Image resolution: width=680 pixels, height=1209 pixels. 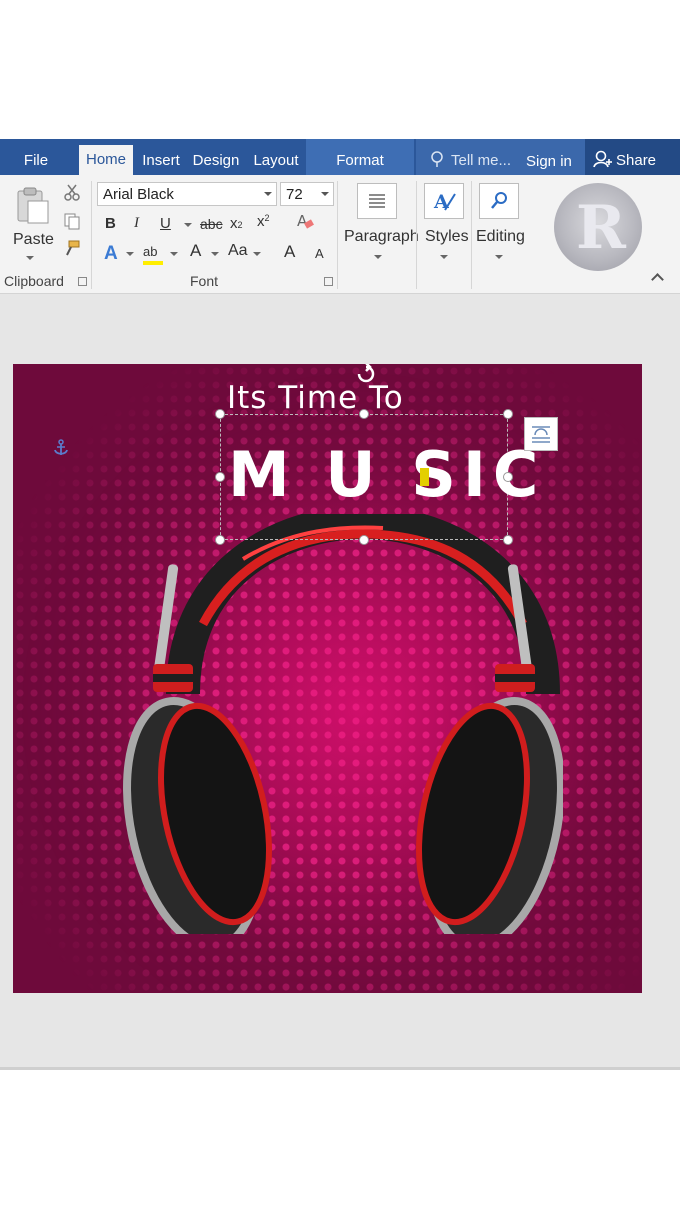 What do you see at coordinates (294, 194) in the screenshot?
I see `font-size-value: 72` at bounding box center [294, 194].